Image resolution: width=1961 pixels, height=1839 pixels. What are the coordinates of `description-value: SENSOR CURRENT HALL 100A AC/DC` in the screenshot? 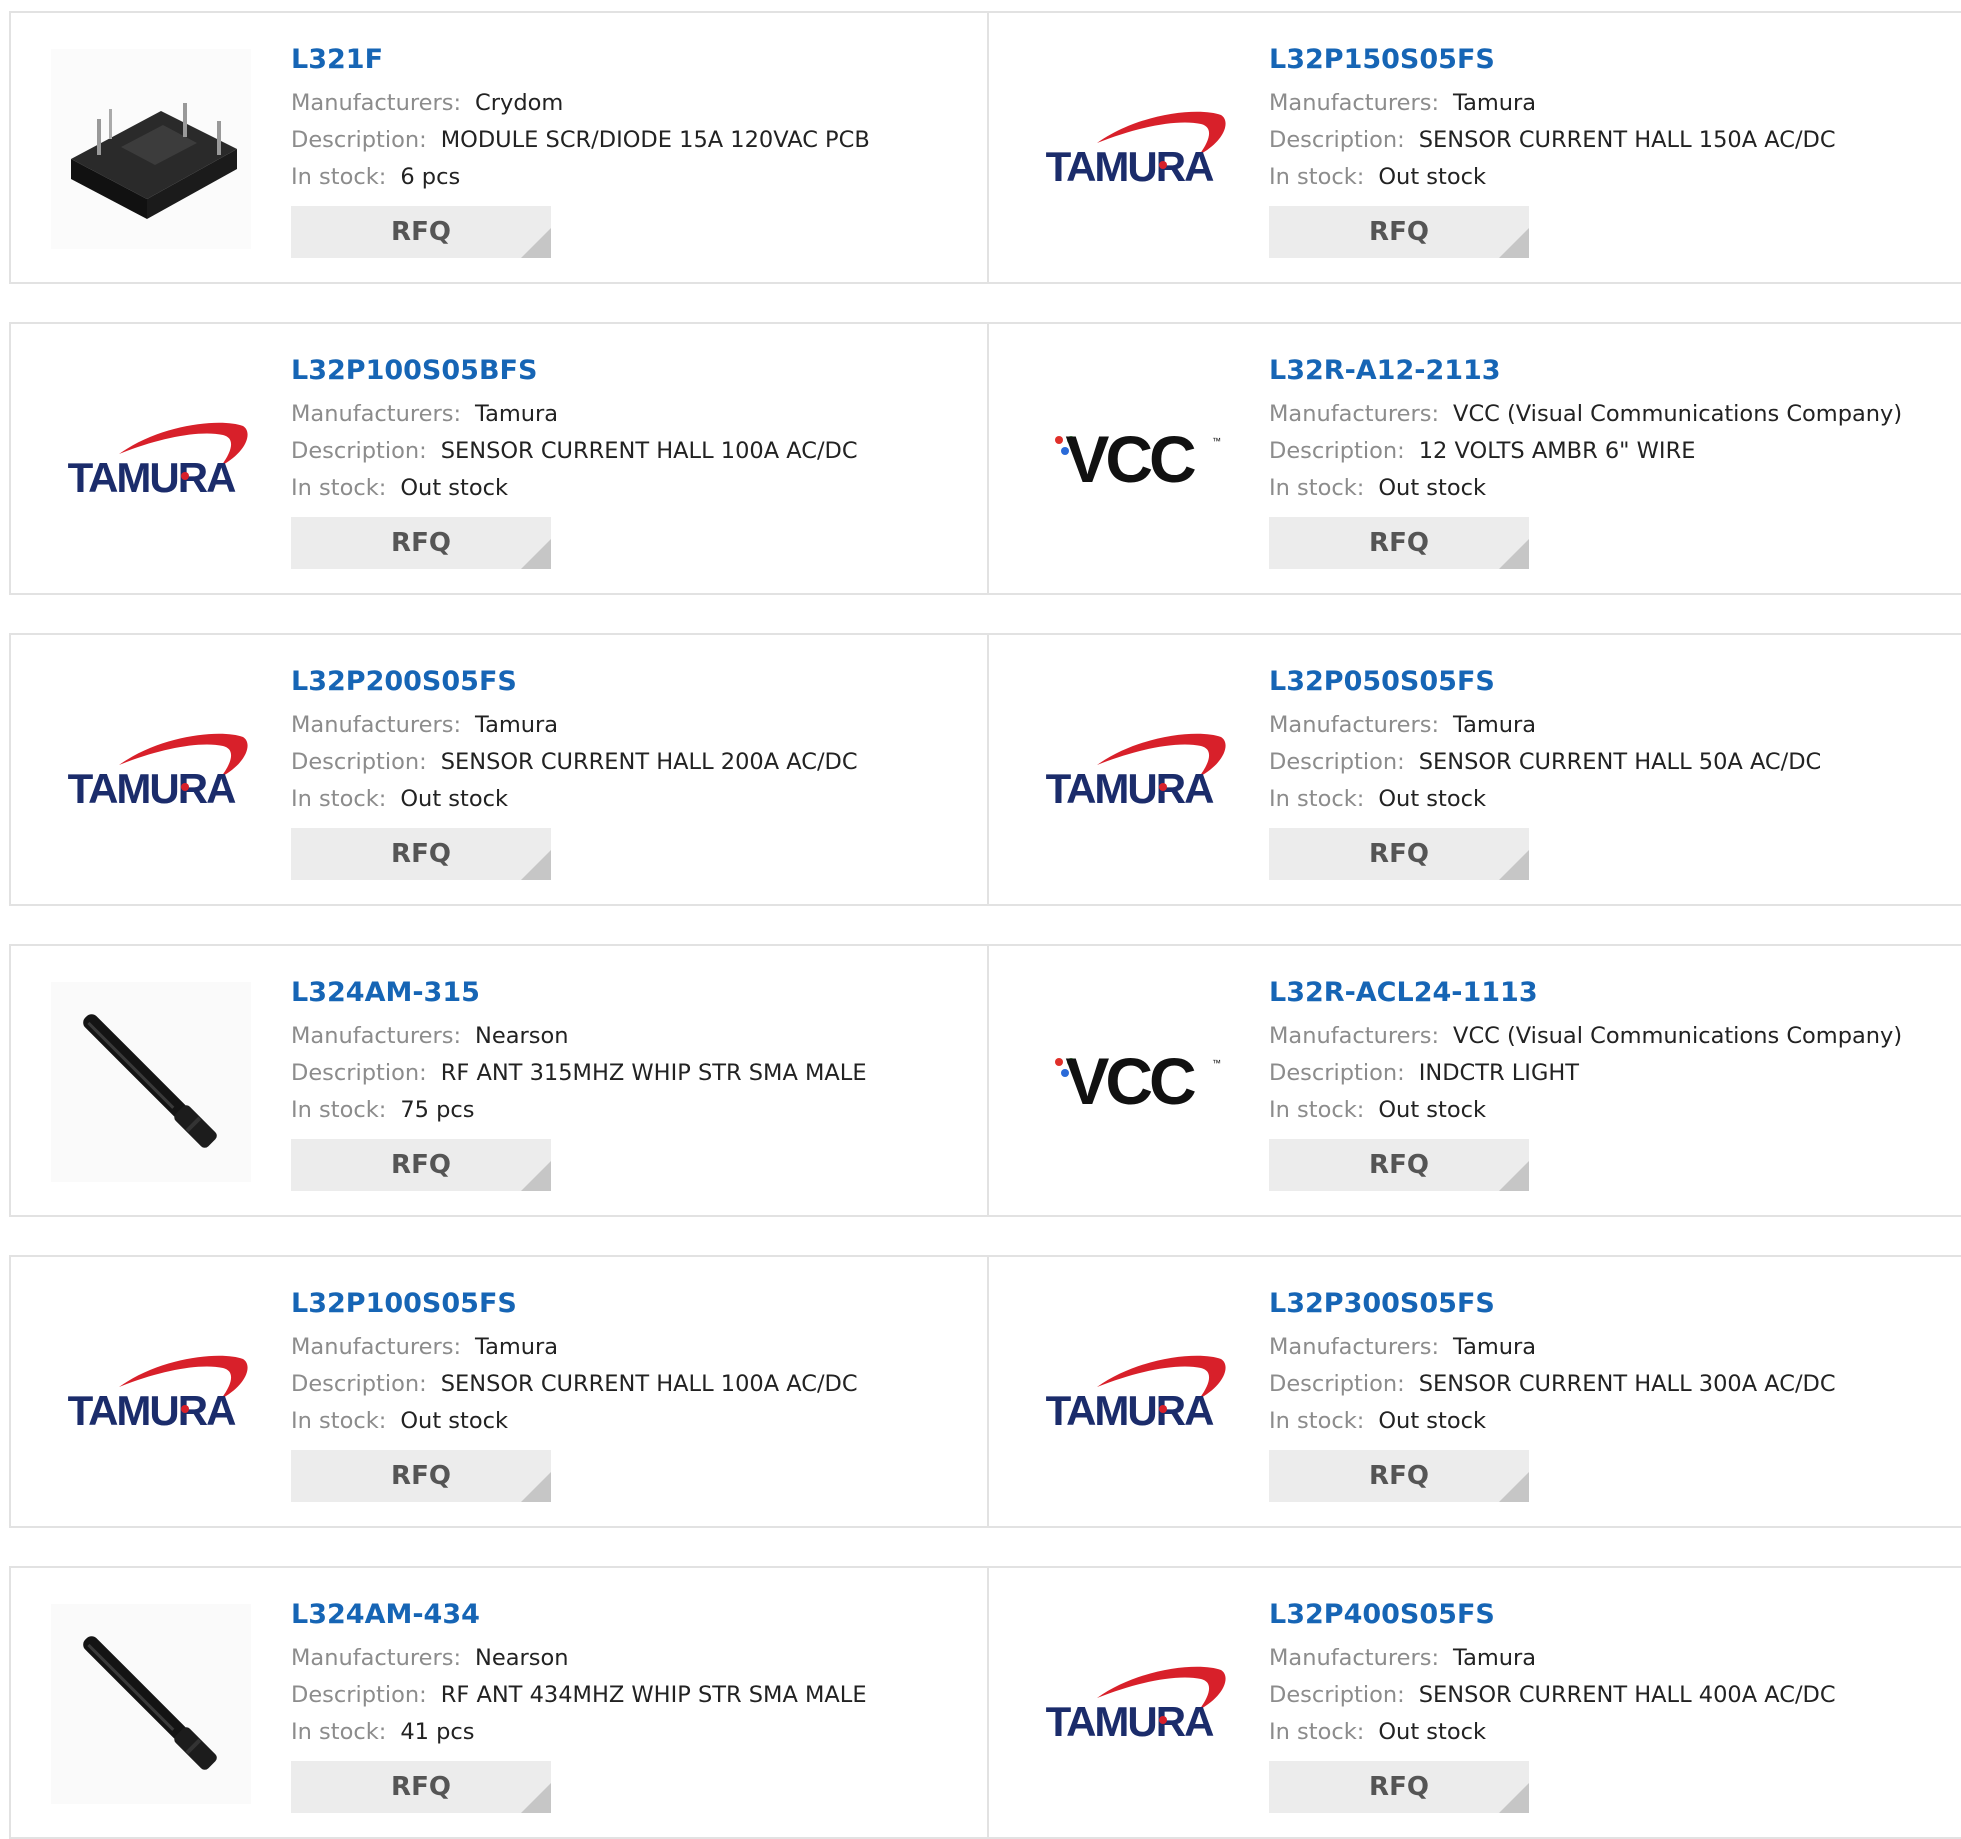 It's located at (649, 451).